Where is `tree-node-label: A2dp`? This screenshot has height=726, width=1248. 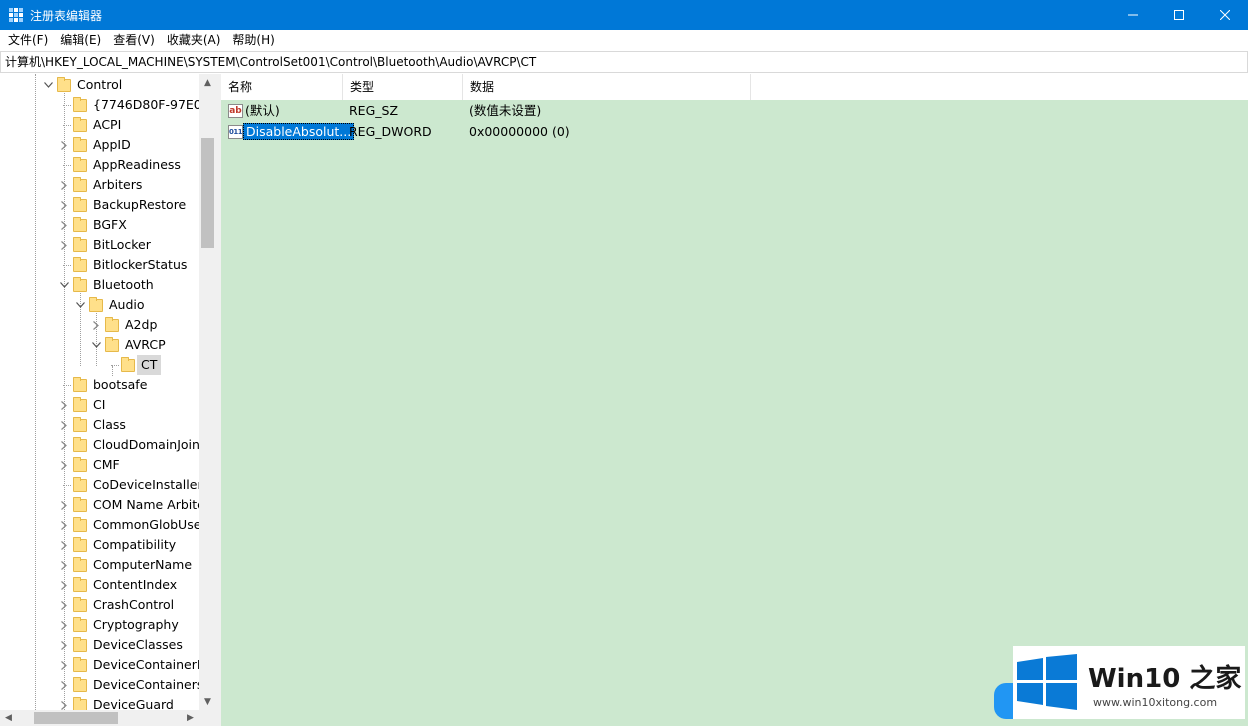 tree-node-label: A2dp is located at coordinates (141, 324).